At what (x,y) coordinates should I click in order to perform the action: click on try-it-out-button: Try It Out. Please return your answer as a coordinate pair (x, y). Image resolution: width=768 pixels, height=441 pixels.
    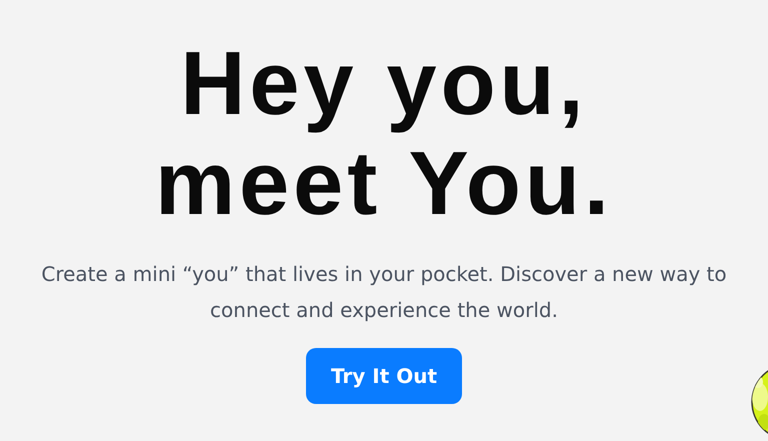
    Looking at the image, I should click on (384, 376).